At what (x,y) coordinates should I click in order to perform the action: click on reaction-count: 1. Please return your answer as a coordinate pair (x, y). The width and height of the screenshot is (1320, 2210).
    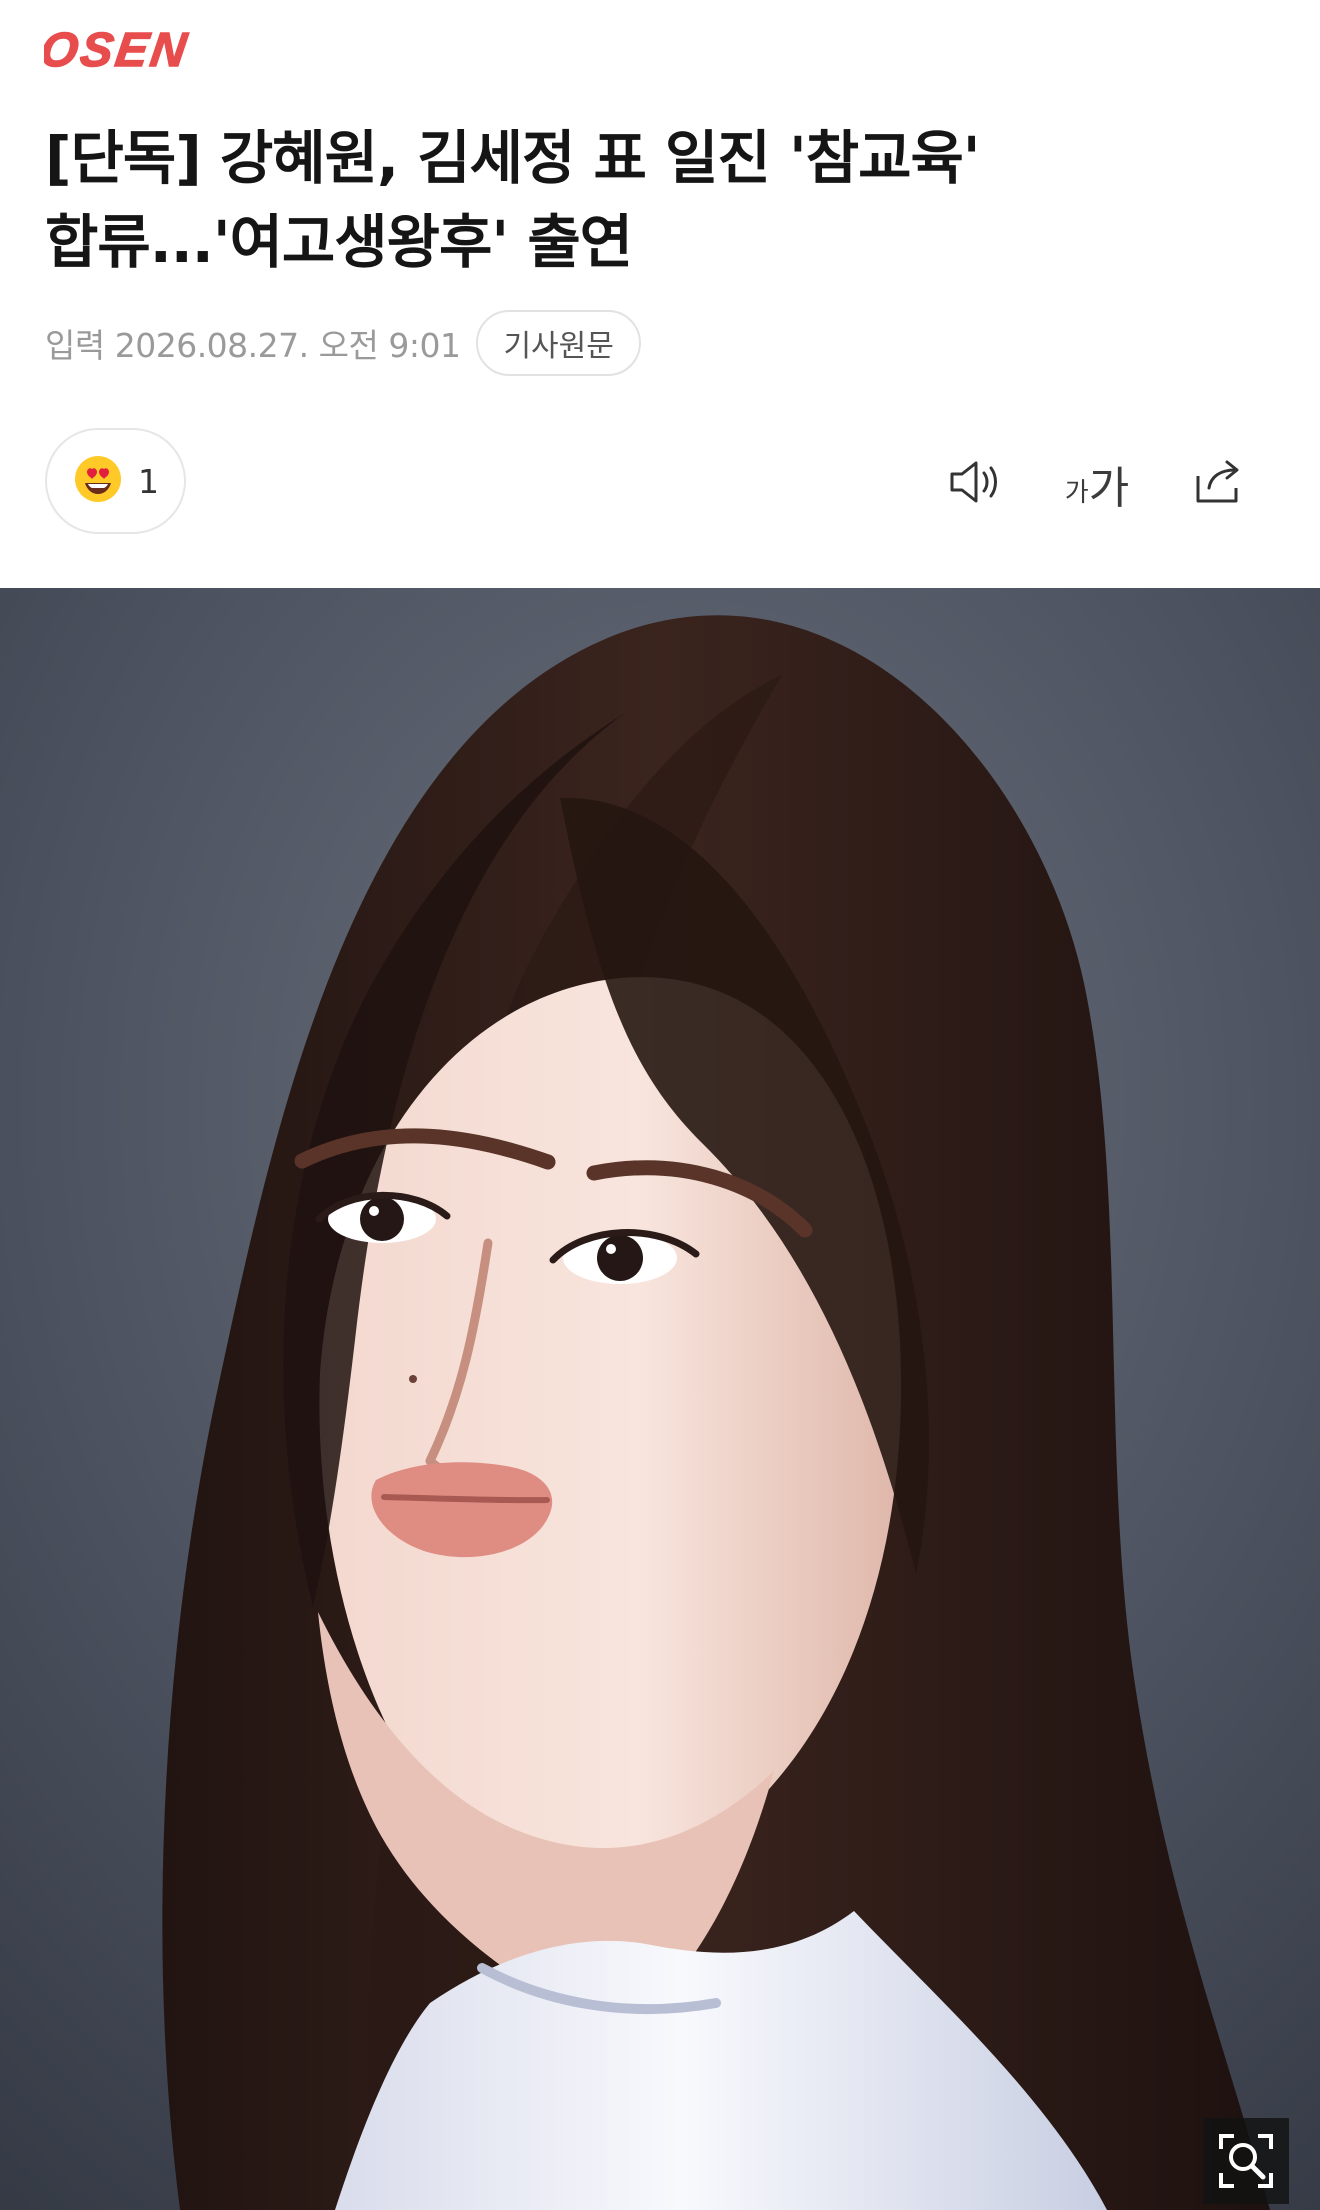
    Looking at the image, I should click on (148, 481).